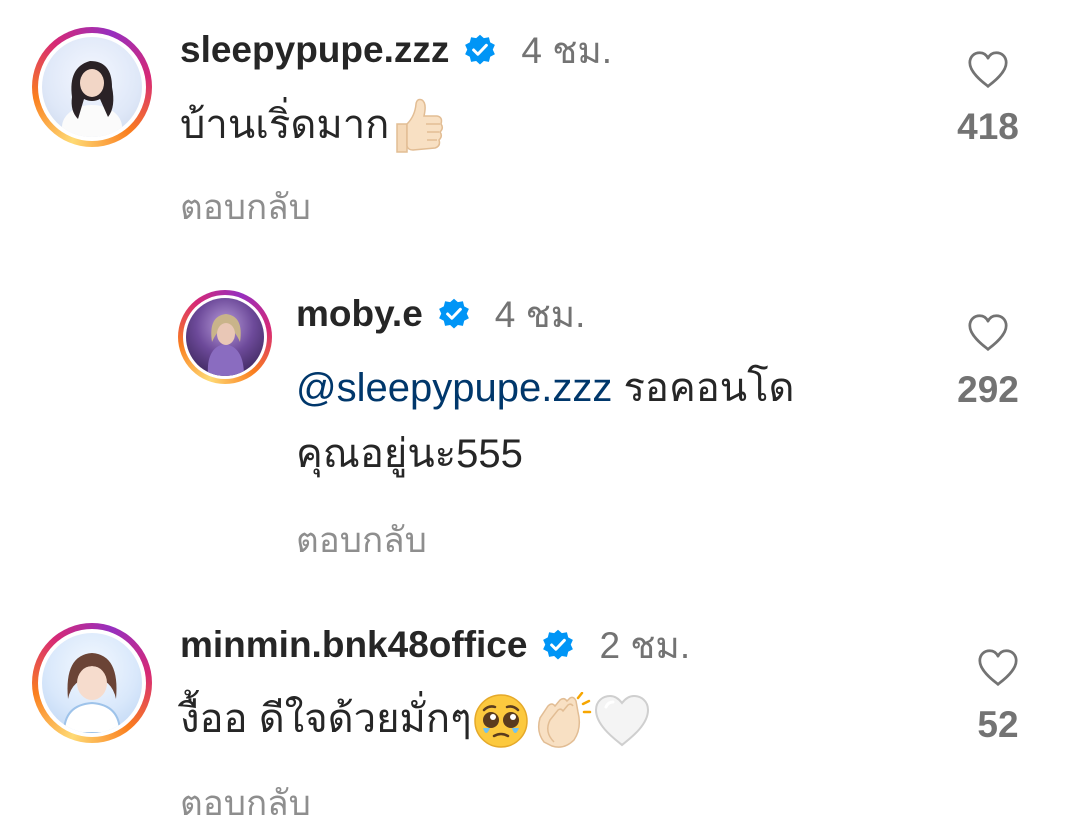  Describe the element at coordinates (545, 421) in the screenshot. I see `comment-text: @sleepypupe.zzz รอคอนโด คุณอยู่นะ555` at that location.